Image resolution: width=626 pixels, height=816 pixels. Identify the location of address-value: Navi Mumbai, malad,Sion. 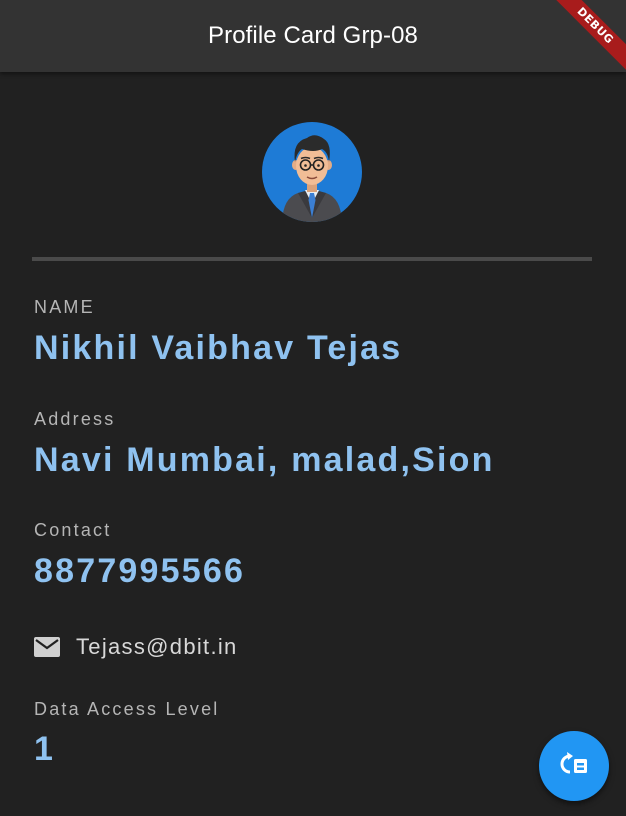
(264, 460).